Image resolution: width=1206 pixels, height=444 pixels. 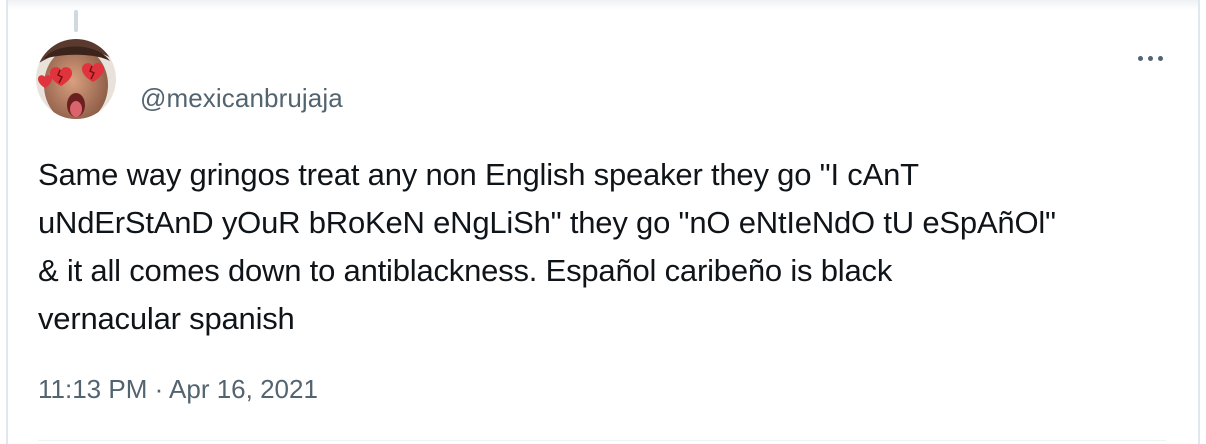 I want to click on more-horizontal-icon, so click(x=1150, y=58).